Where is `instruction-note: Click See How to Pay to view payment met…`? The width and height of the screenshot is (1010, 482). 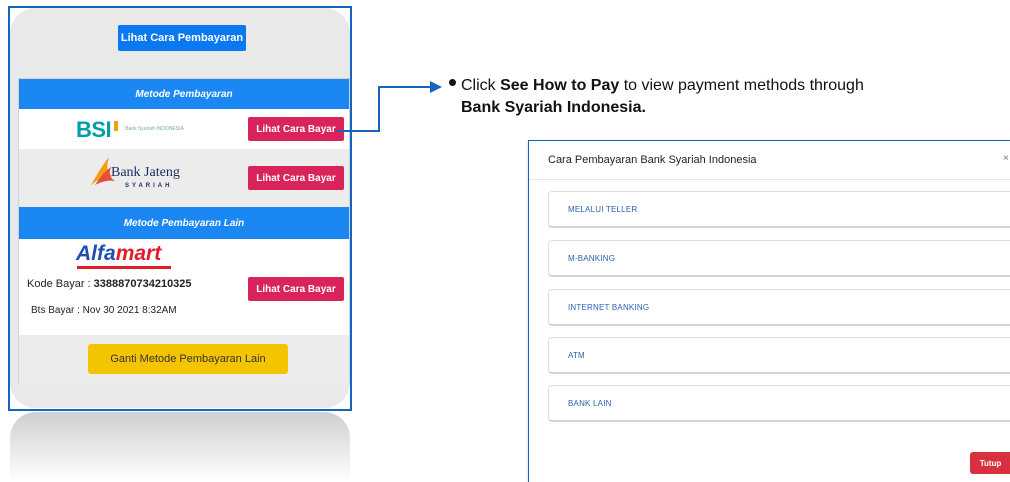 instruction-note: Click See How to Pay to view payment met… is located at coordinates (729, 97).